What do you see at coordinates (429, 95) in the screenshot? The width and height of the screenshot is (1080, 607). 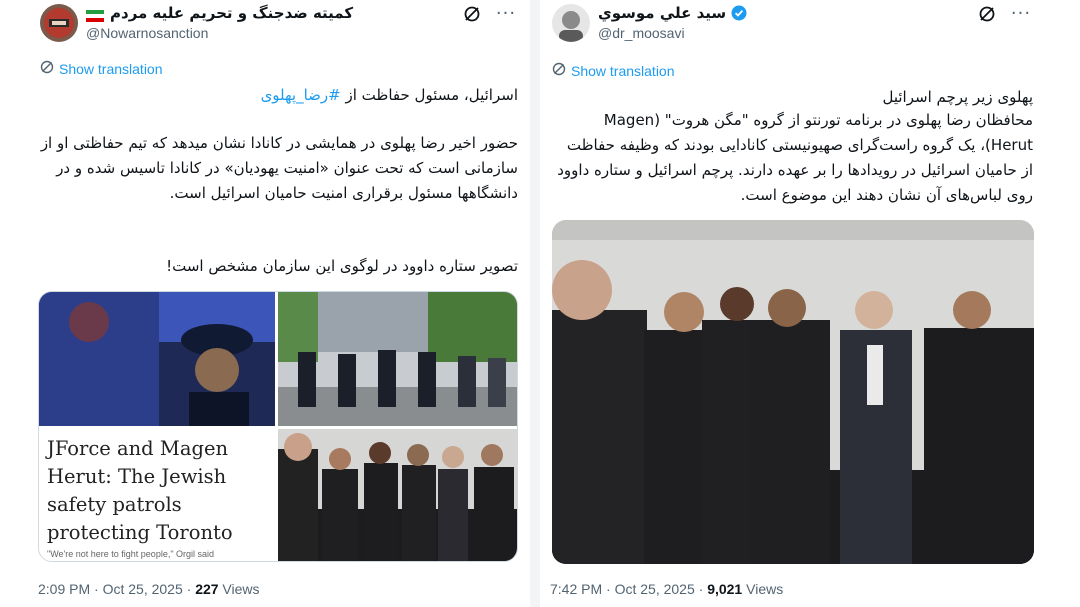 I see `title-text: اسرائیل، مسئول حفاظت از` at bounding box center [429, 95].